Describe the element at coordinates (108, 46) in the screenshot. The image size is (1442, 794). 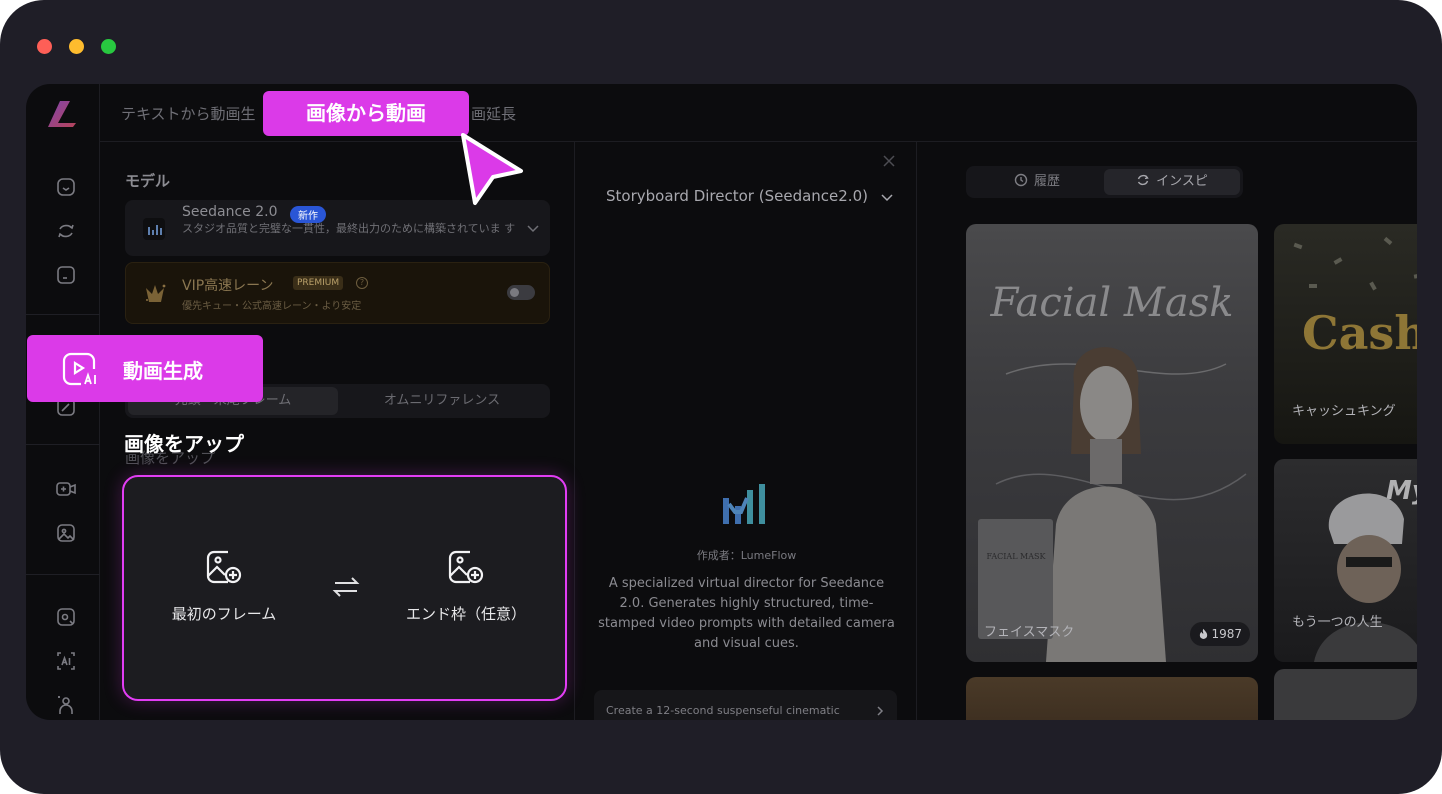
I see `zoom-window-button` at that location.